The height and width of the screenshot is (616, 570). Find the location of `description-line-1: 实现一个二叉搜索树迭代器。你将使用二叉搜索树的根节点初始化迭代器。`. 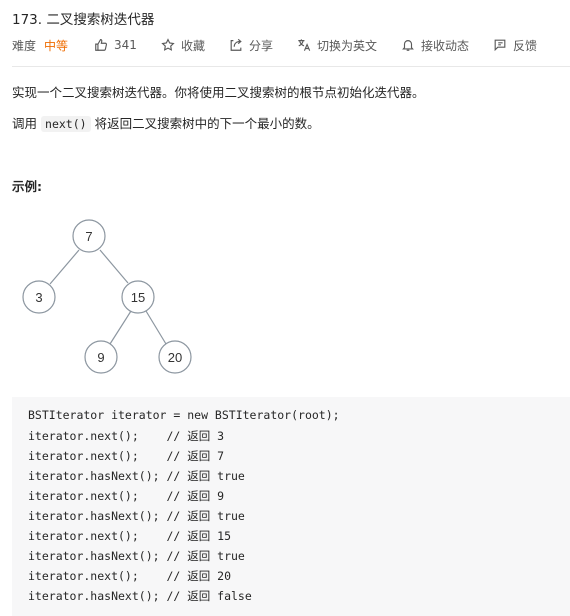

description-line-1: 实现一个二叉搜索树迭代器。你将使用二叉搜索树的根节点初始化迭代器。 is located at coordinates (218, 92).